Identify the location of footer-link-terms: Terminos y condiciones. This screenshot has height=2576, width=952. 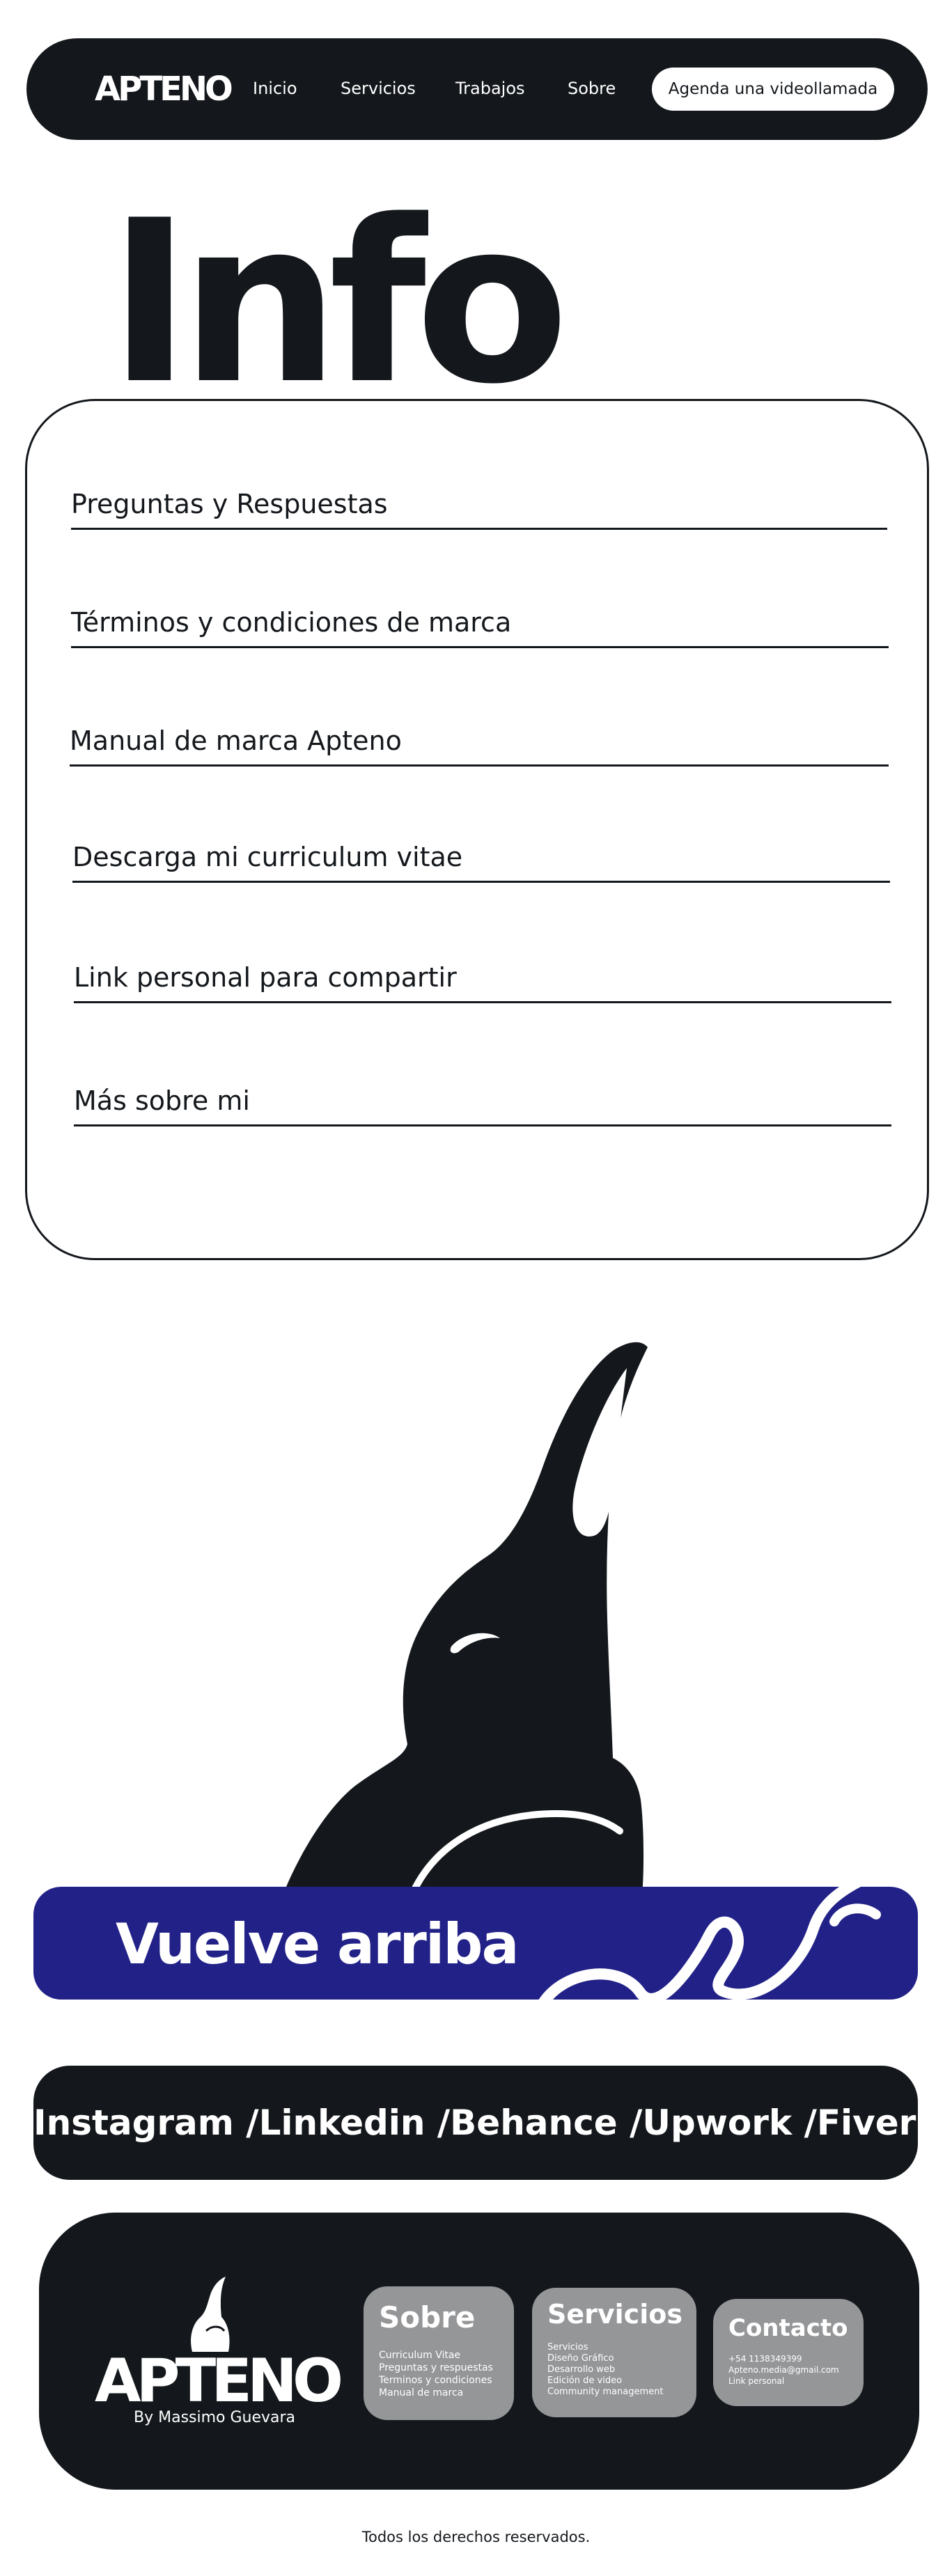
(436, 2380).